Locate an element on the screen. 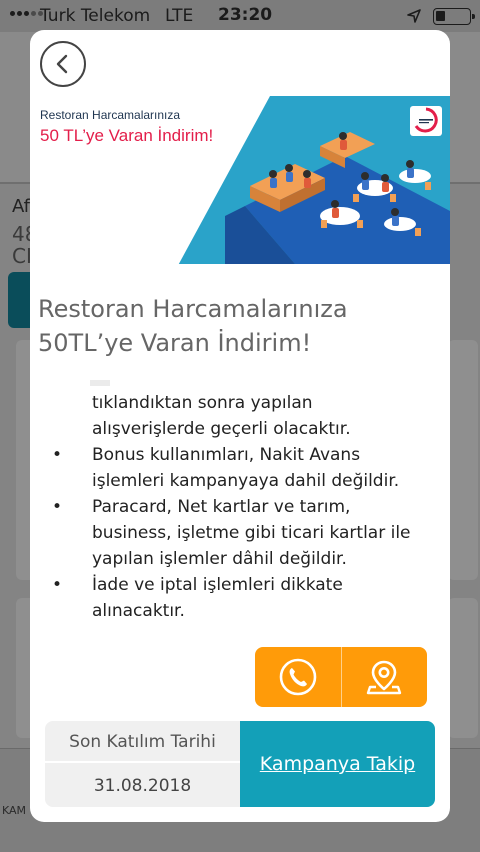 The height and width of the screenshot is (852, 480). terms-line: yapılan işlemler dâhil değildir. is located at coordinates (219, 559).